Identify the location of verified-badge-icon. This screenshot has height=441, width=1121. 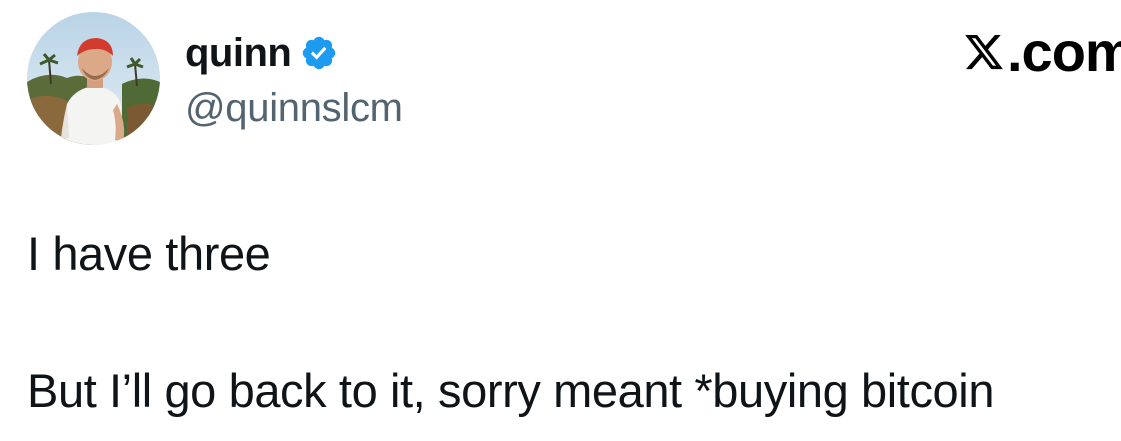
(319, 53).